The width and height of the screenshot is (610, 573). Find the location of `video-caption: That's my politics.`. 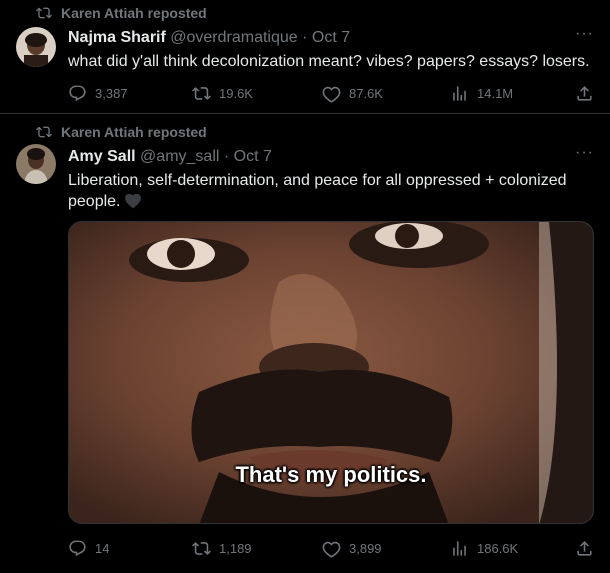

video-caption: That's my politics. is located at coordinates (331, 474).